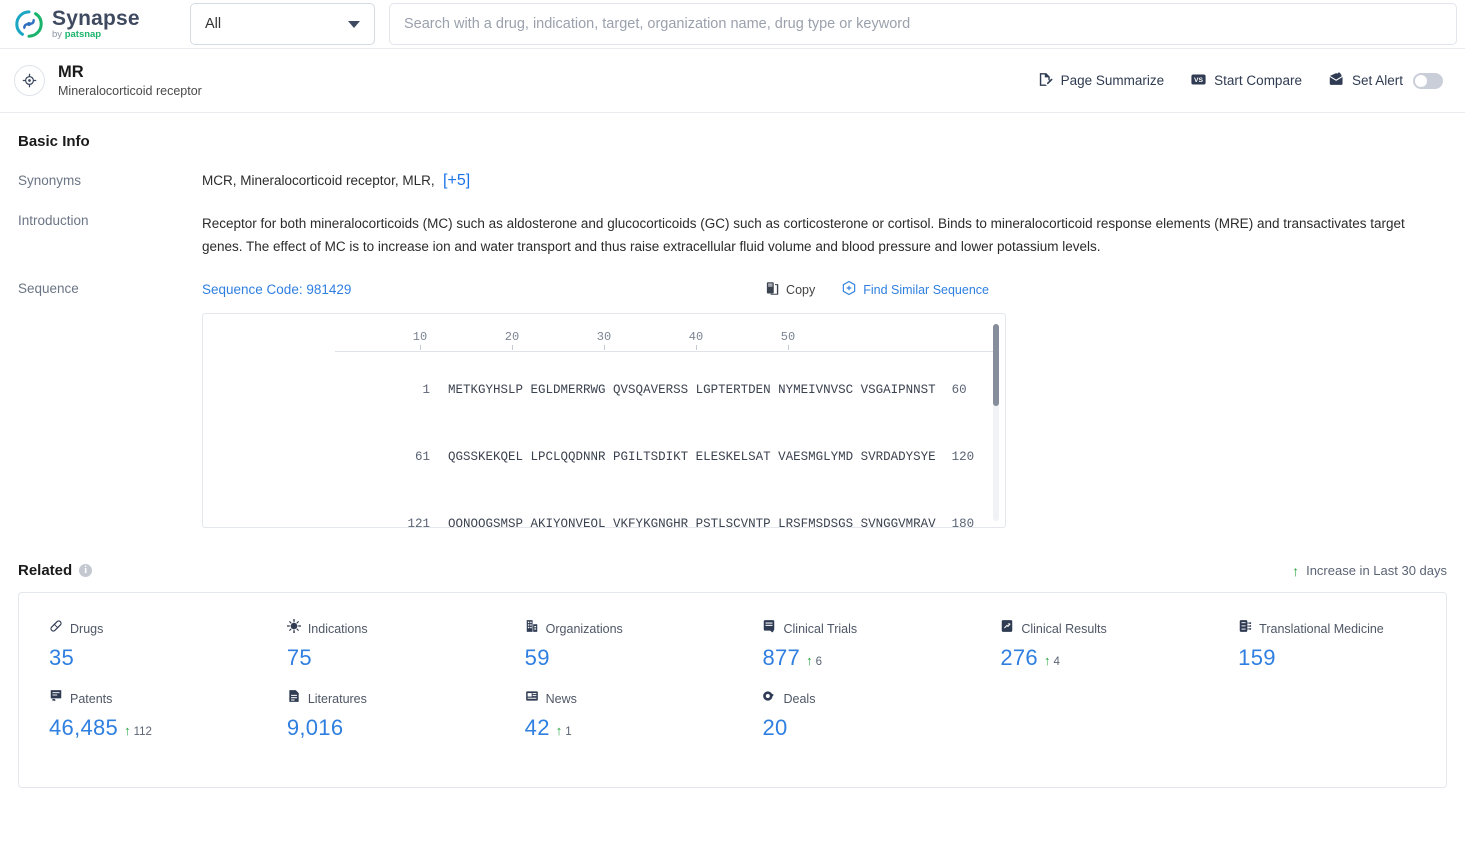 The image size is (1465, 846). What do you see at coordinates (86, 571) in the screenshot?
I see `info-icon: i` at bounding box center [86, 571].